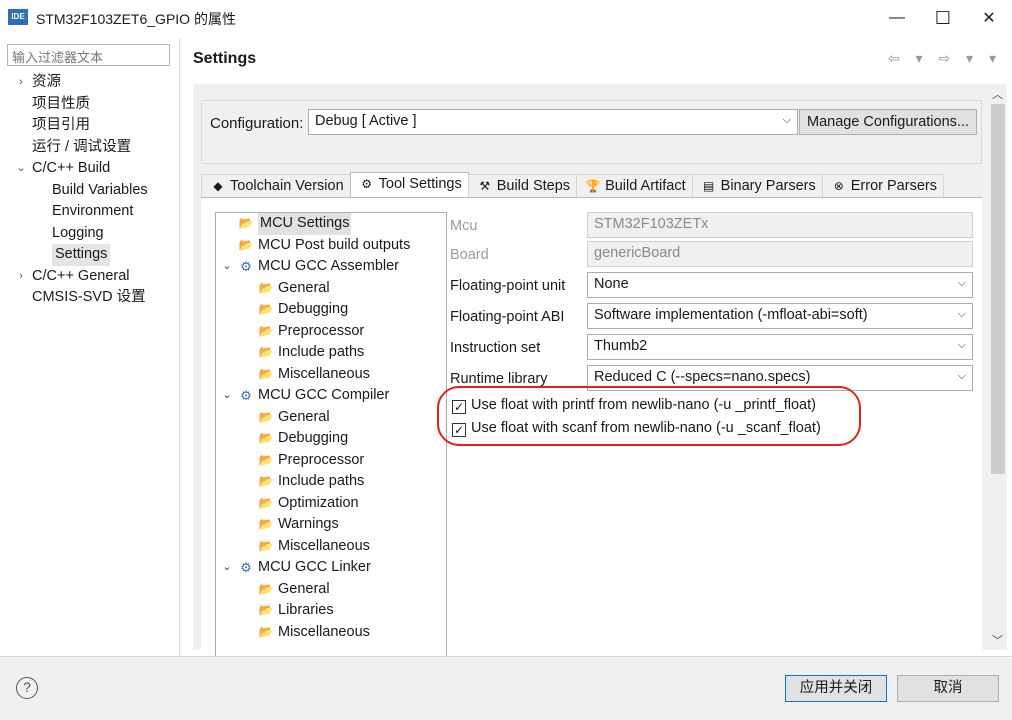 The image size is (1012, 720). Describe the element at coordinates (507, 317) in the screenshot. I see `fpabi-label: Floating-point ABI` at that location.